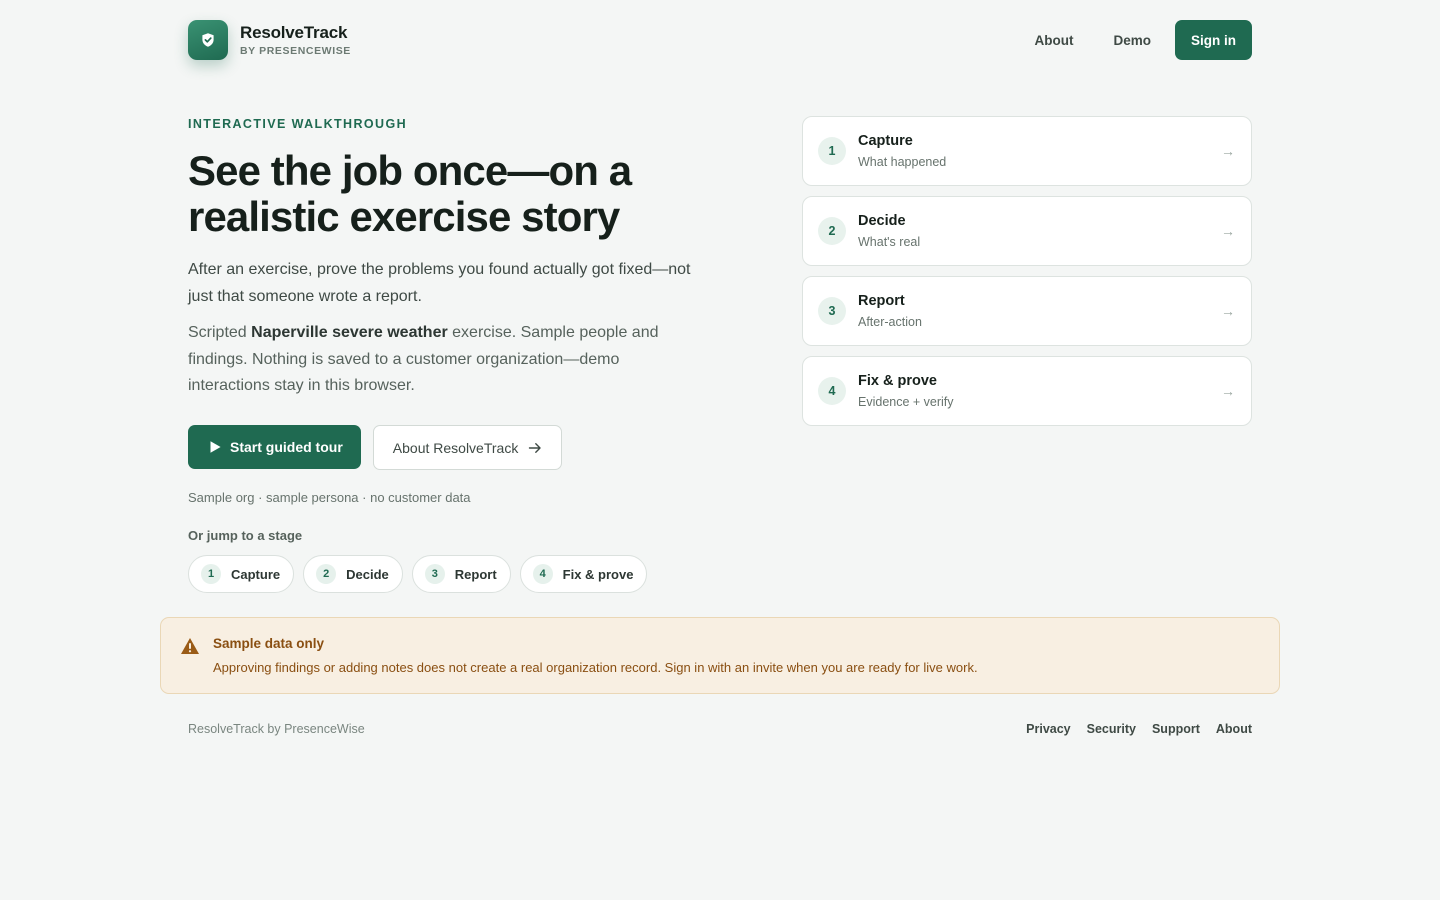 The width and height of the screenshot is (1440, 900). I want to click on footer-about-link: About, so click(1234, 729).